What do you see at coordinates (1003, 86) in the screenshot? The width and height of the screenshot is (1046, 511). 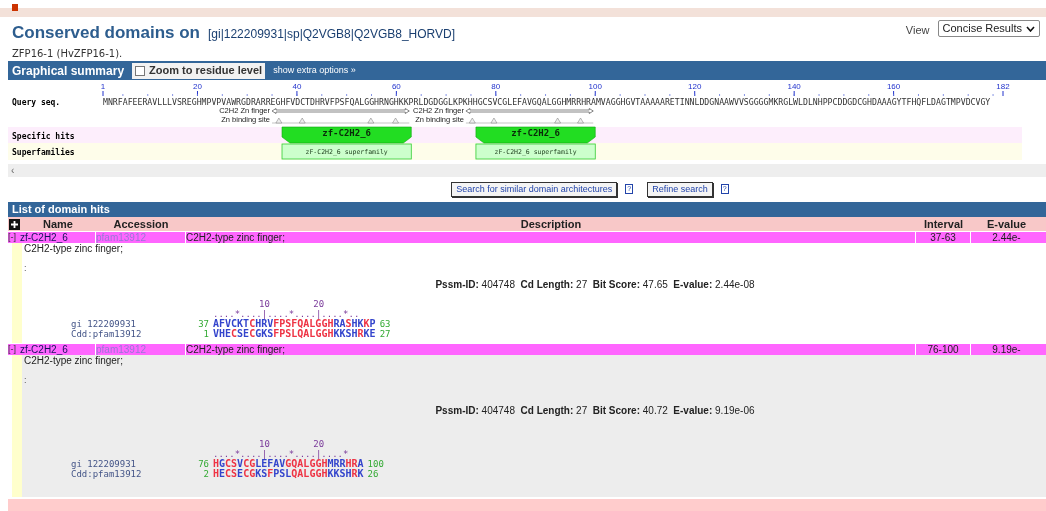 I see `tick-label: 182` at bounding box center [1003, 86].